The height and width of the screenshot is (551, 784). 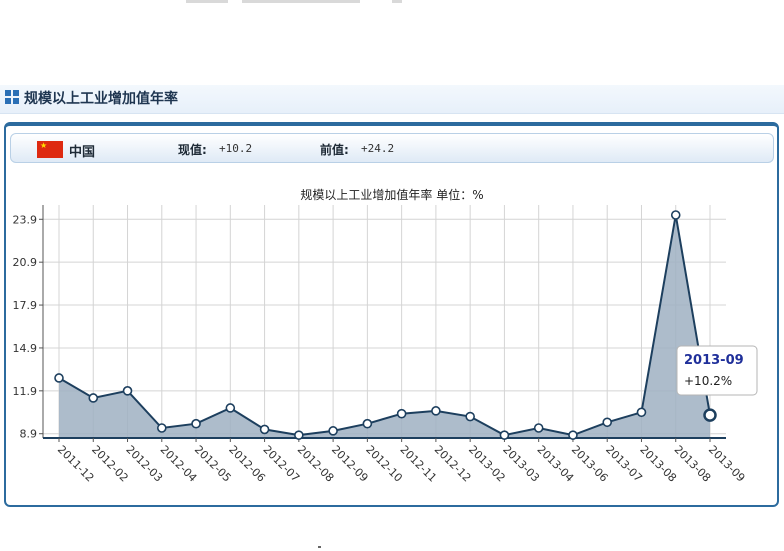 I want to click on x-tick-label: 2012-04, so click(x=179, y=464).